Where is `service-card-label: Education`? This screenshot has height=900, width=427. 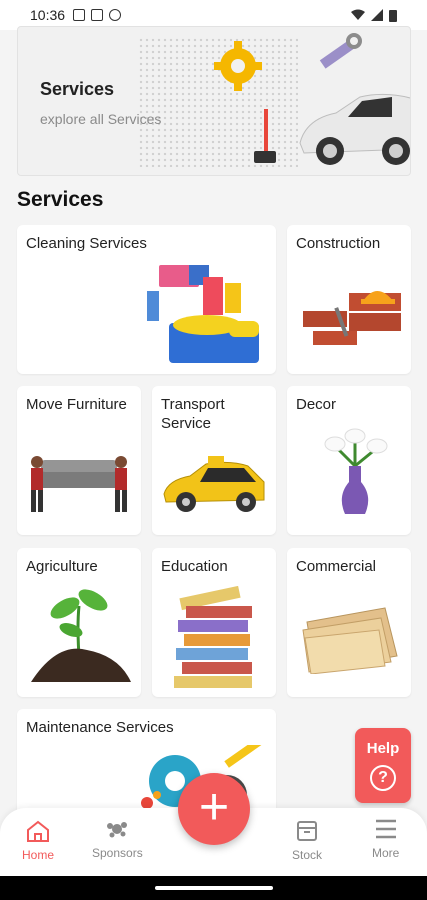
service-card-label: Education is located at coordinates (194, 566).